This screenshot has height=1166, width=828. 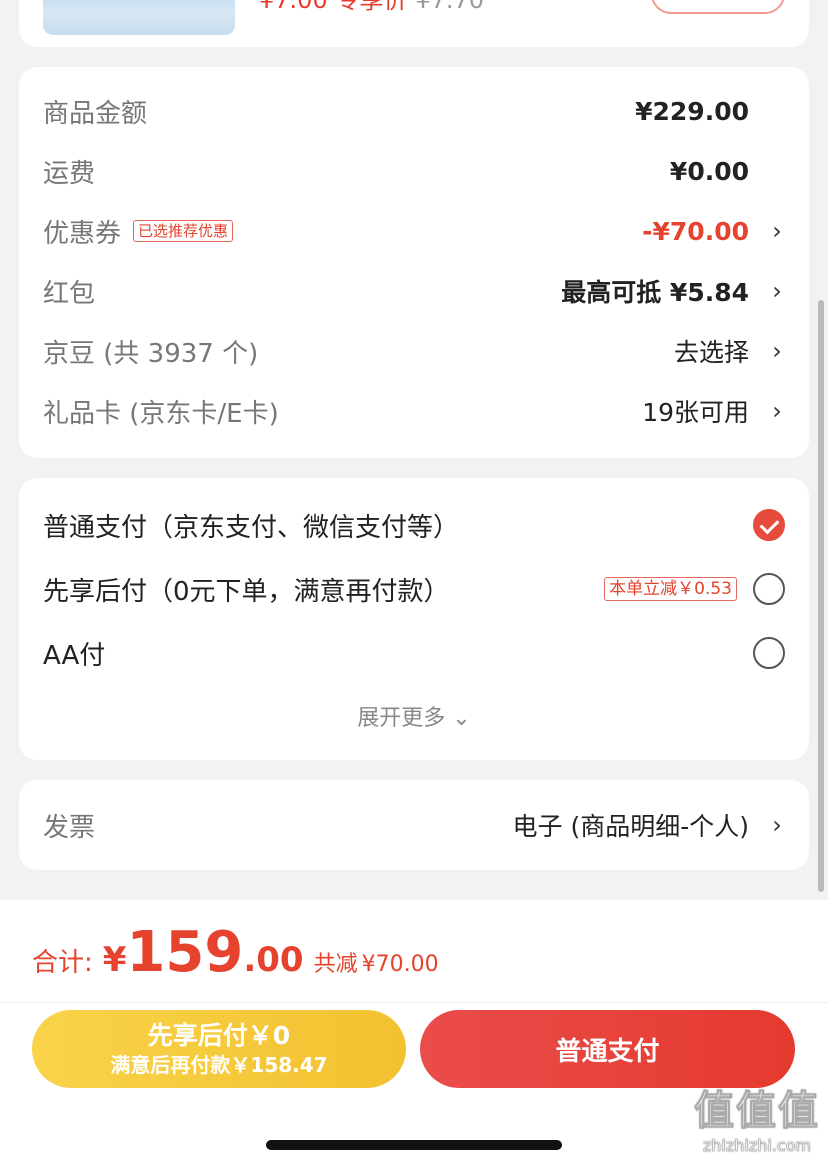 What do you see at coordinates (757, 1146) in the screenshot?
I see `watermark-url: zhizhizhi.com` at bounding box center [757, 1146].